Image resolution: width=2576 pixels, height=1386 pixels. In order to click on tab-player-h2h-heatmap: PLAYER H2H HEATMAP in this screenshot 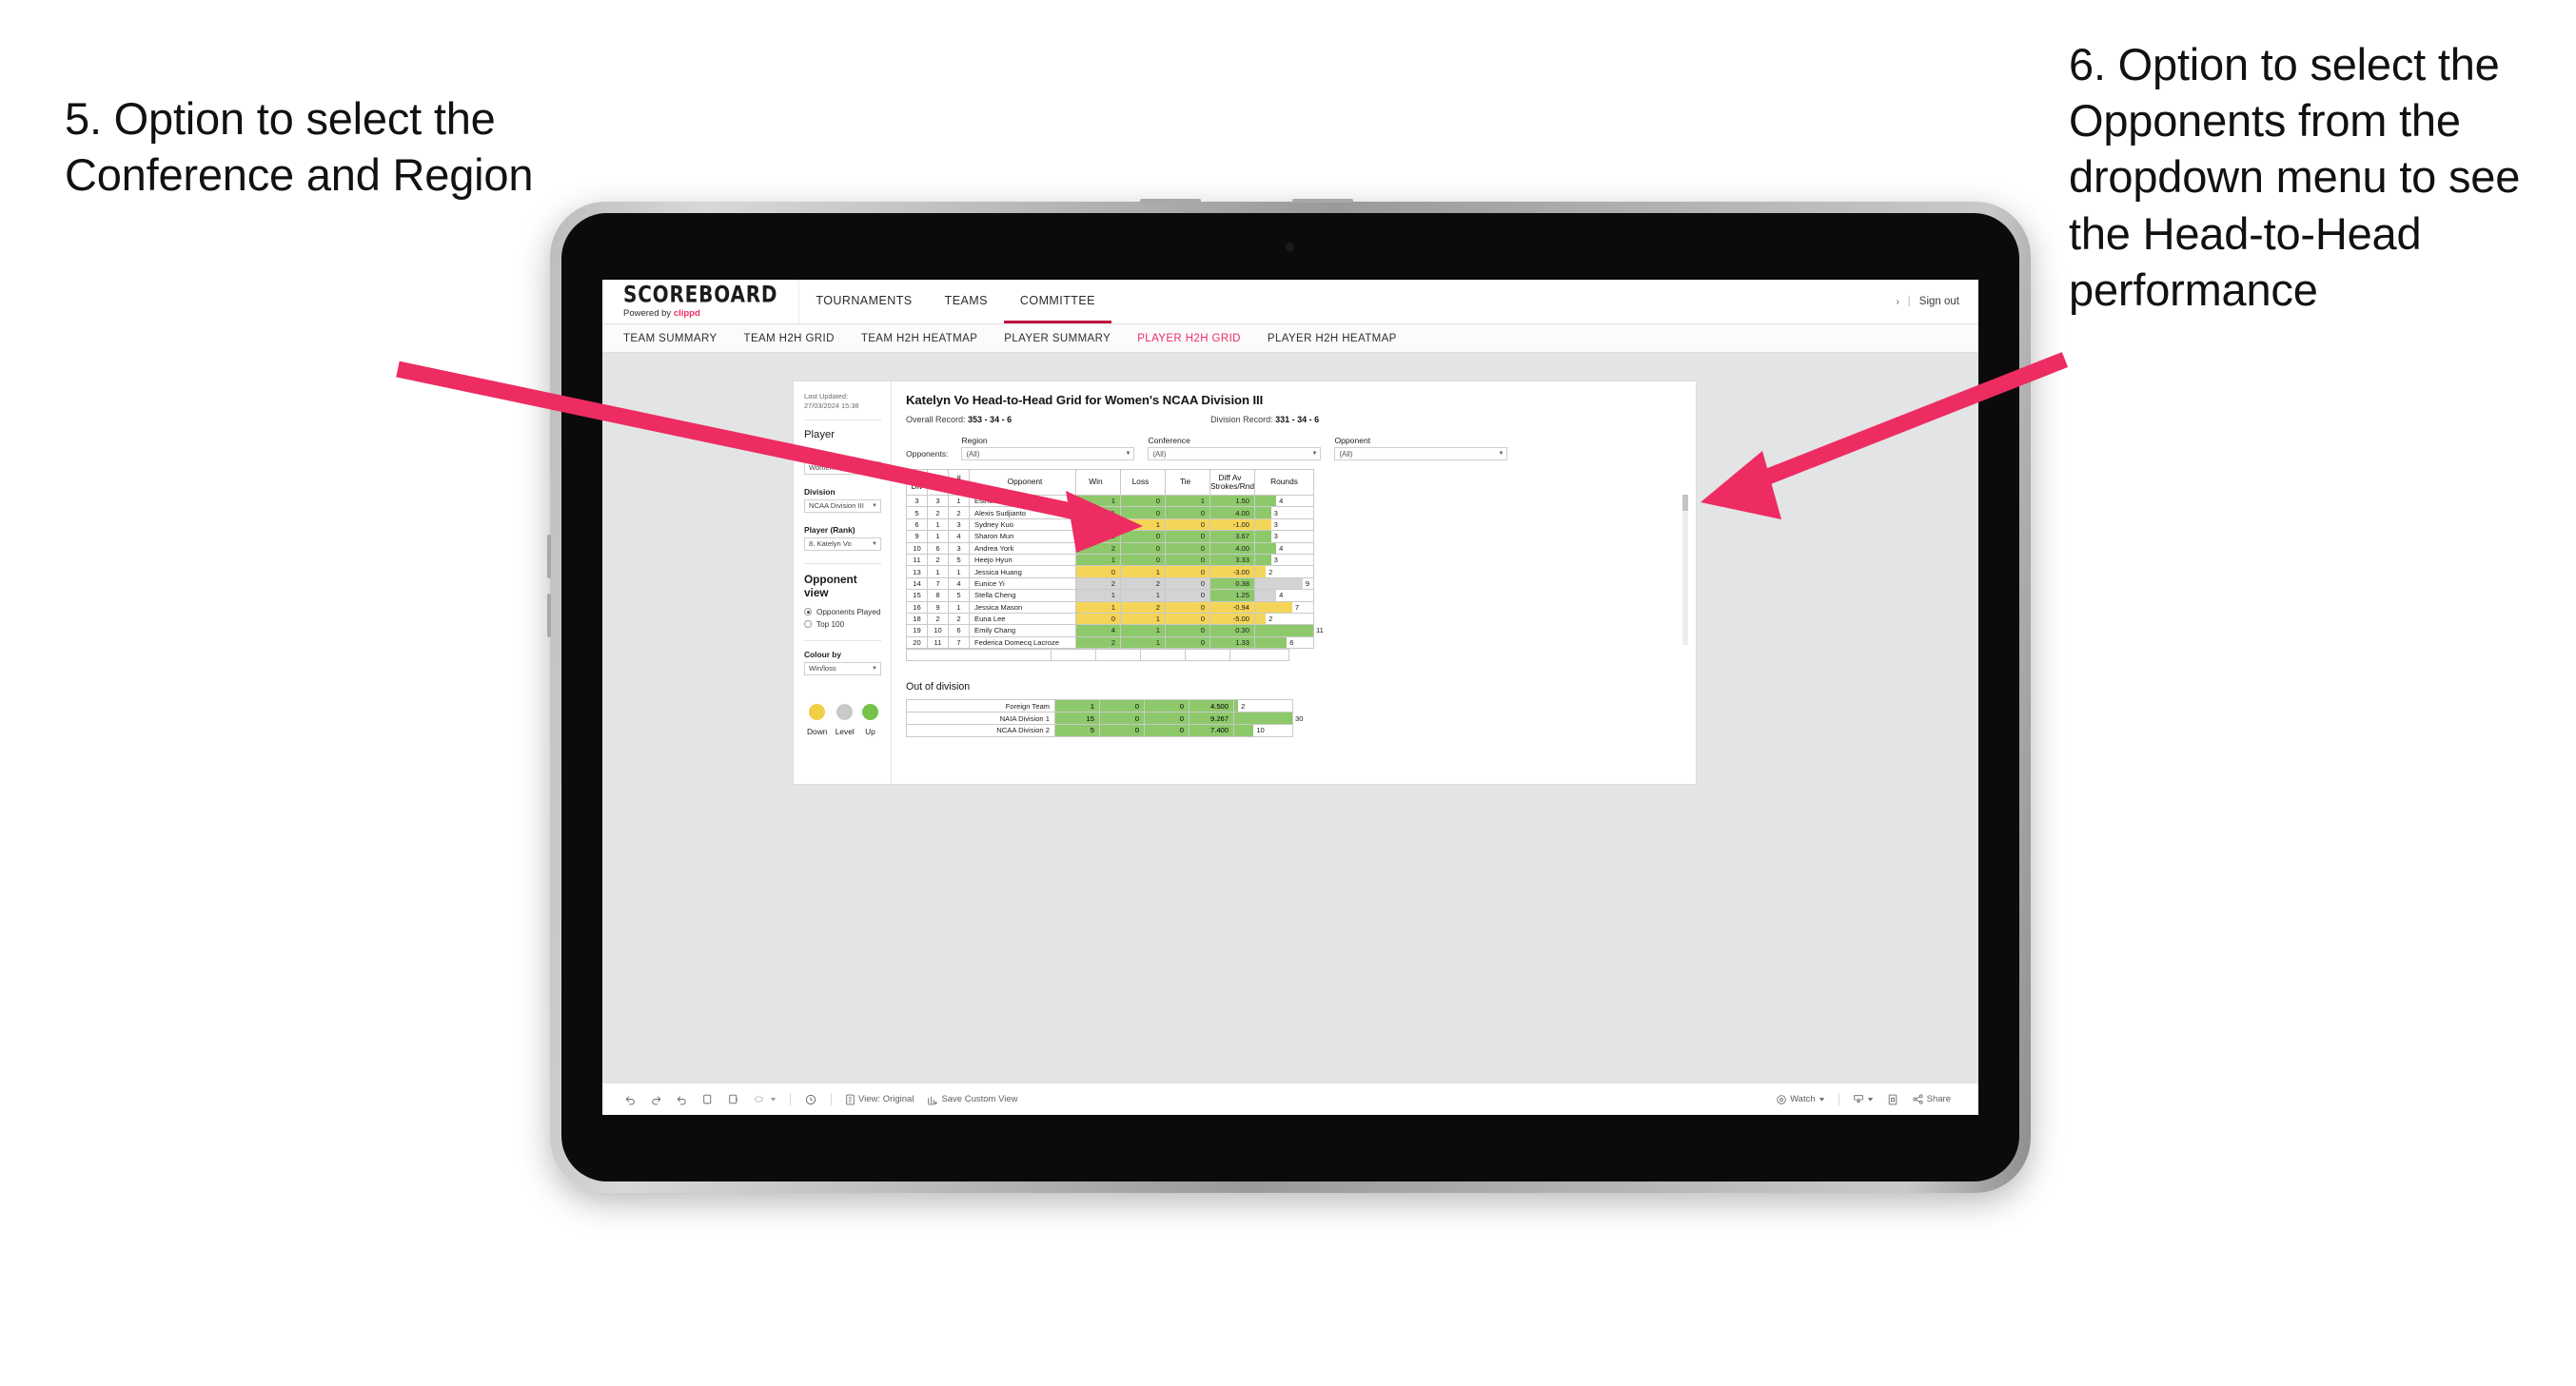, I will do `click(1332, 338)`.